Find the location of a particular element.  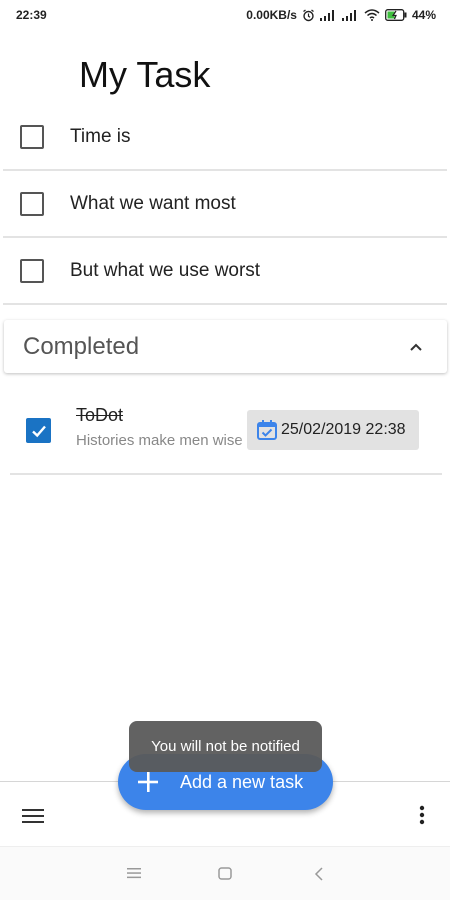

reminder-date-text: 25/02/2019 22:38 is located at coordinates (343, 429).